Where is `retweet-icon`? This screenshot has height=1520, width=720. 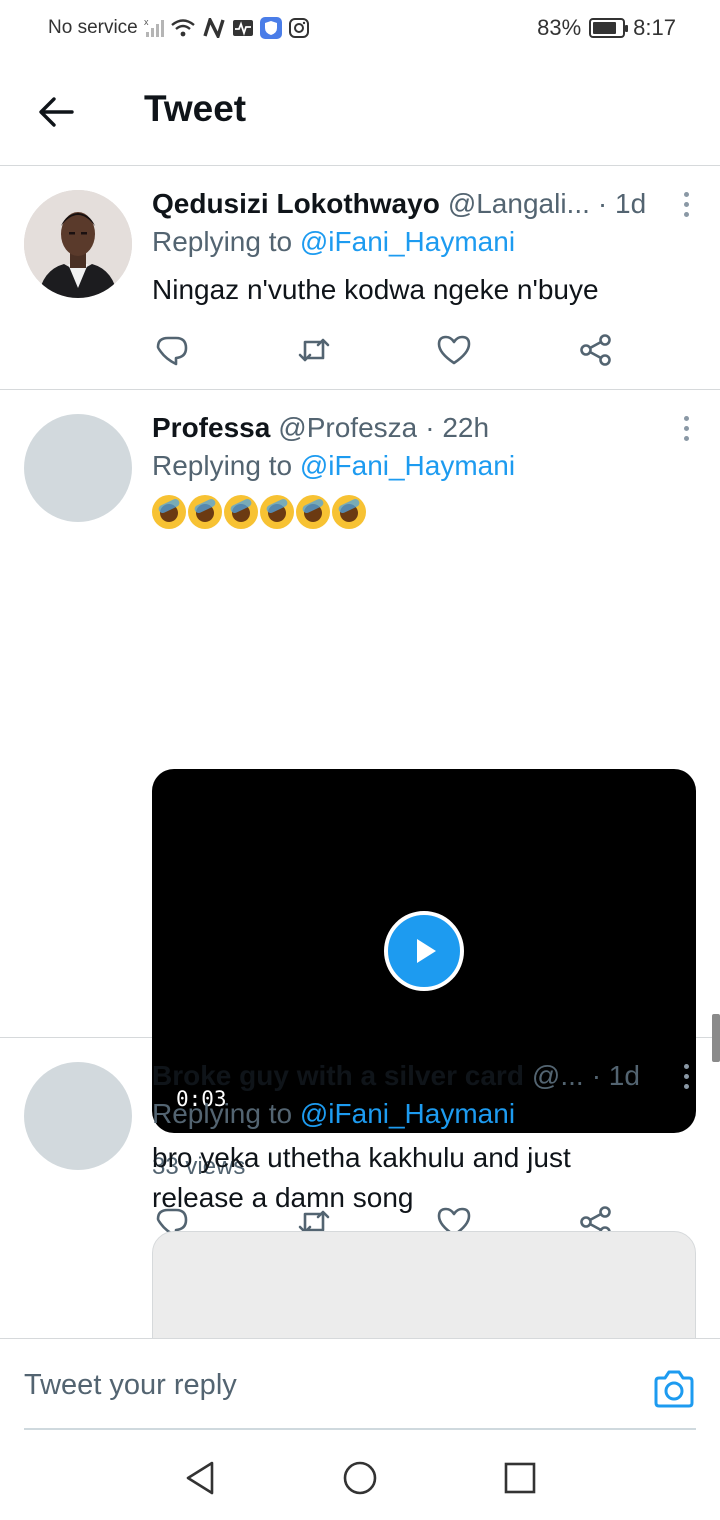 retweet-icon is located at coordinates (314, 350).